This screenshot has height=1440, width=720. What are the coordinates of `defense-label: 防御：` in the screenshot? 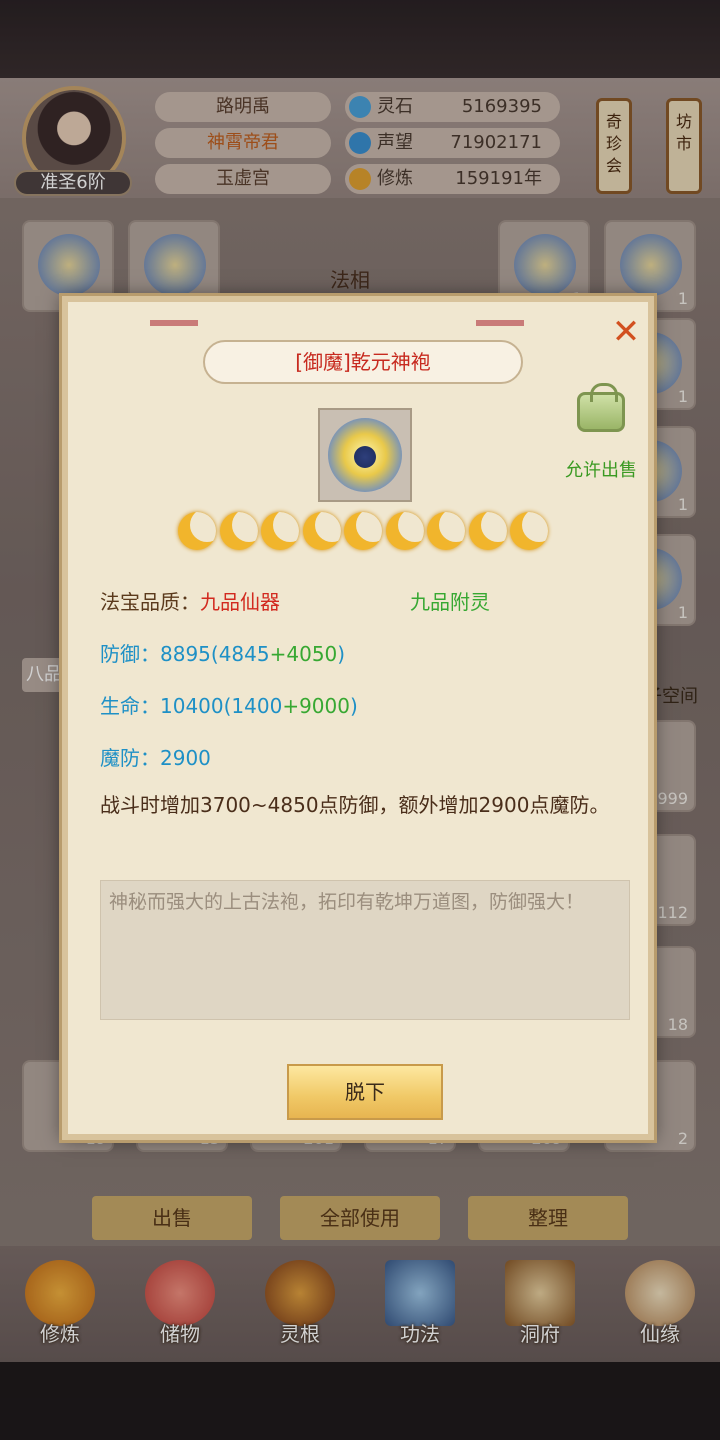 It's located at (130, 654).